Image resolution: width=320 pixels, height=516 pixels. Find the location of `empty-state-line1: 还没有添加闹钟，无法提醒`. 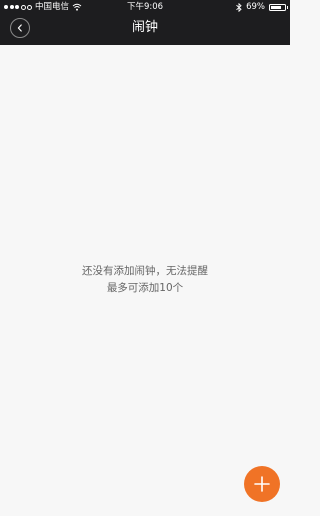

empty-state-line1: 还没有添加闹钟，无法提醒 is located at coordinates (145, 271).